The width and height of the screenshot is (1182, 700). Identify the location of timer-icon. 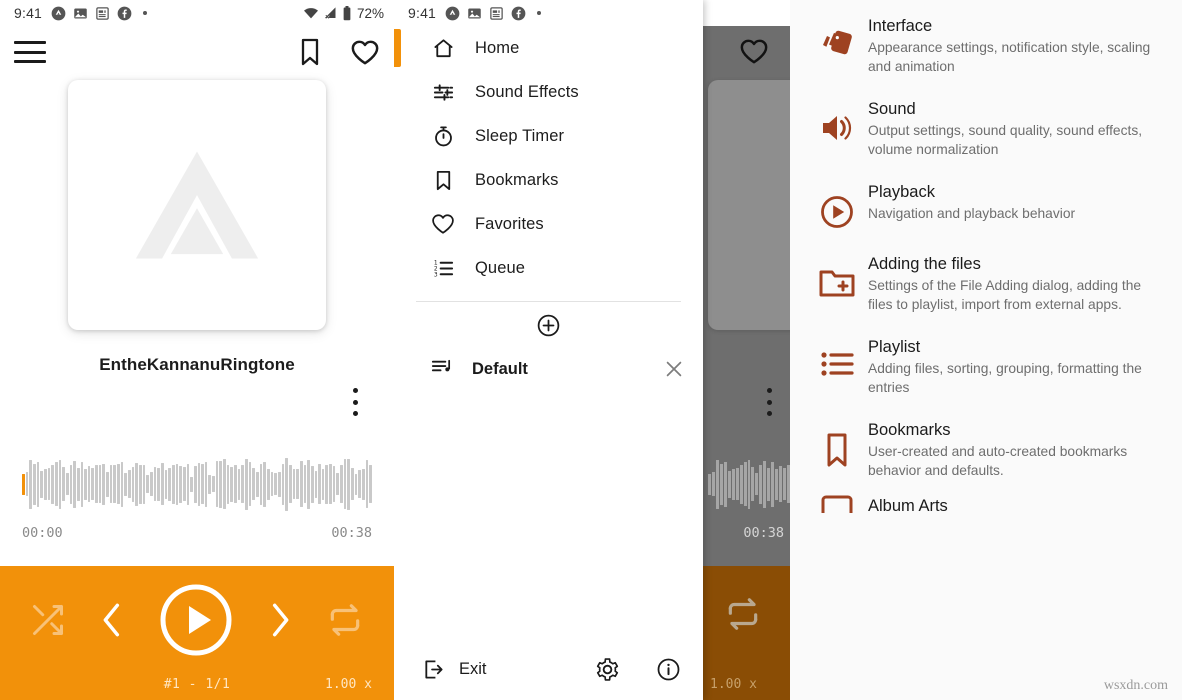
(443, 136).